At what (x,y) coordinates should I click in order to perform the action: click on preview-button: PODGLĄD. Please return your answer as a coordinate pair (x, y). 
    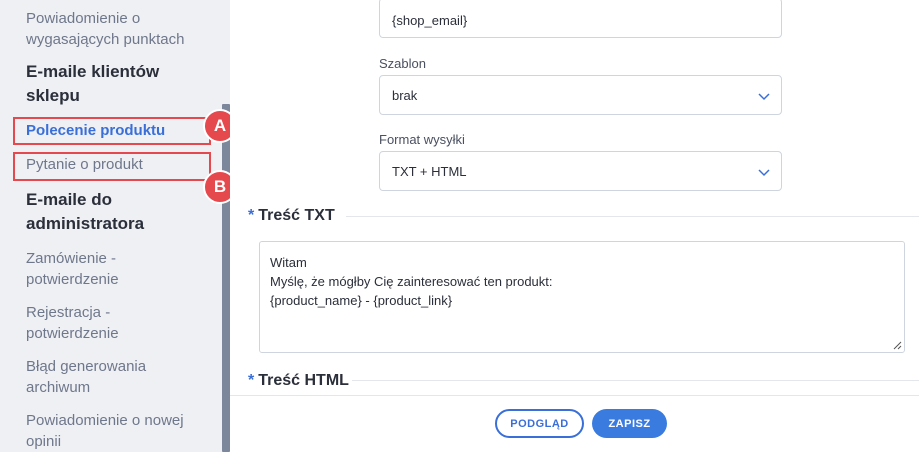
    Looking at the image, I should click on (539, 423).